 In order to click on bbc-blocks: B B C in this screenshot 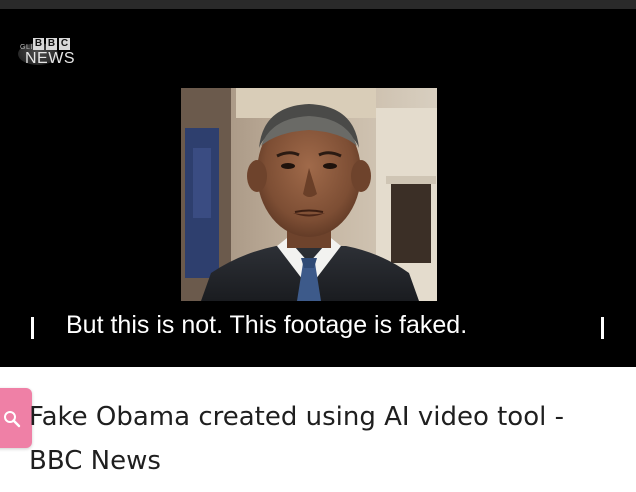, I will do `click(51, 44)`.